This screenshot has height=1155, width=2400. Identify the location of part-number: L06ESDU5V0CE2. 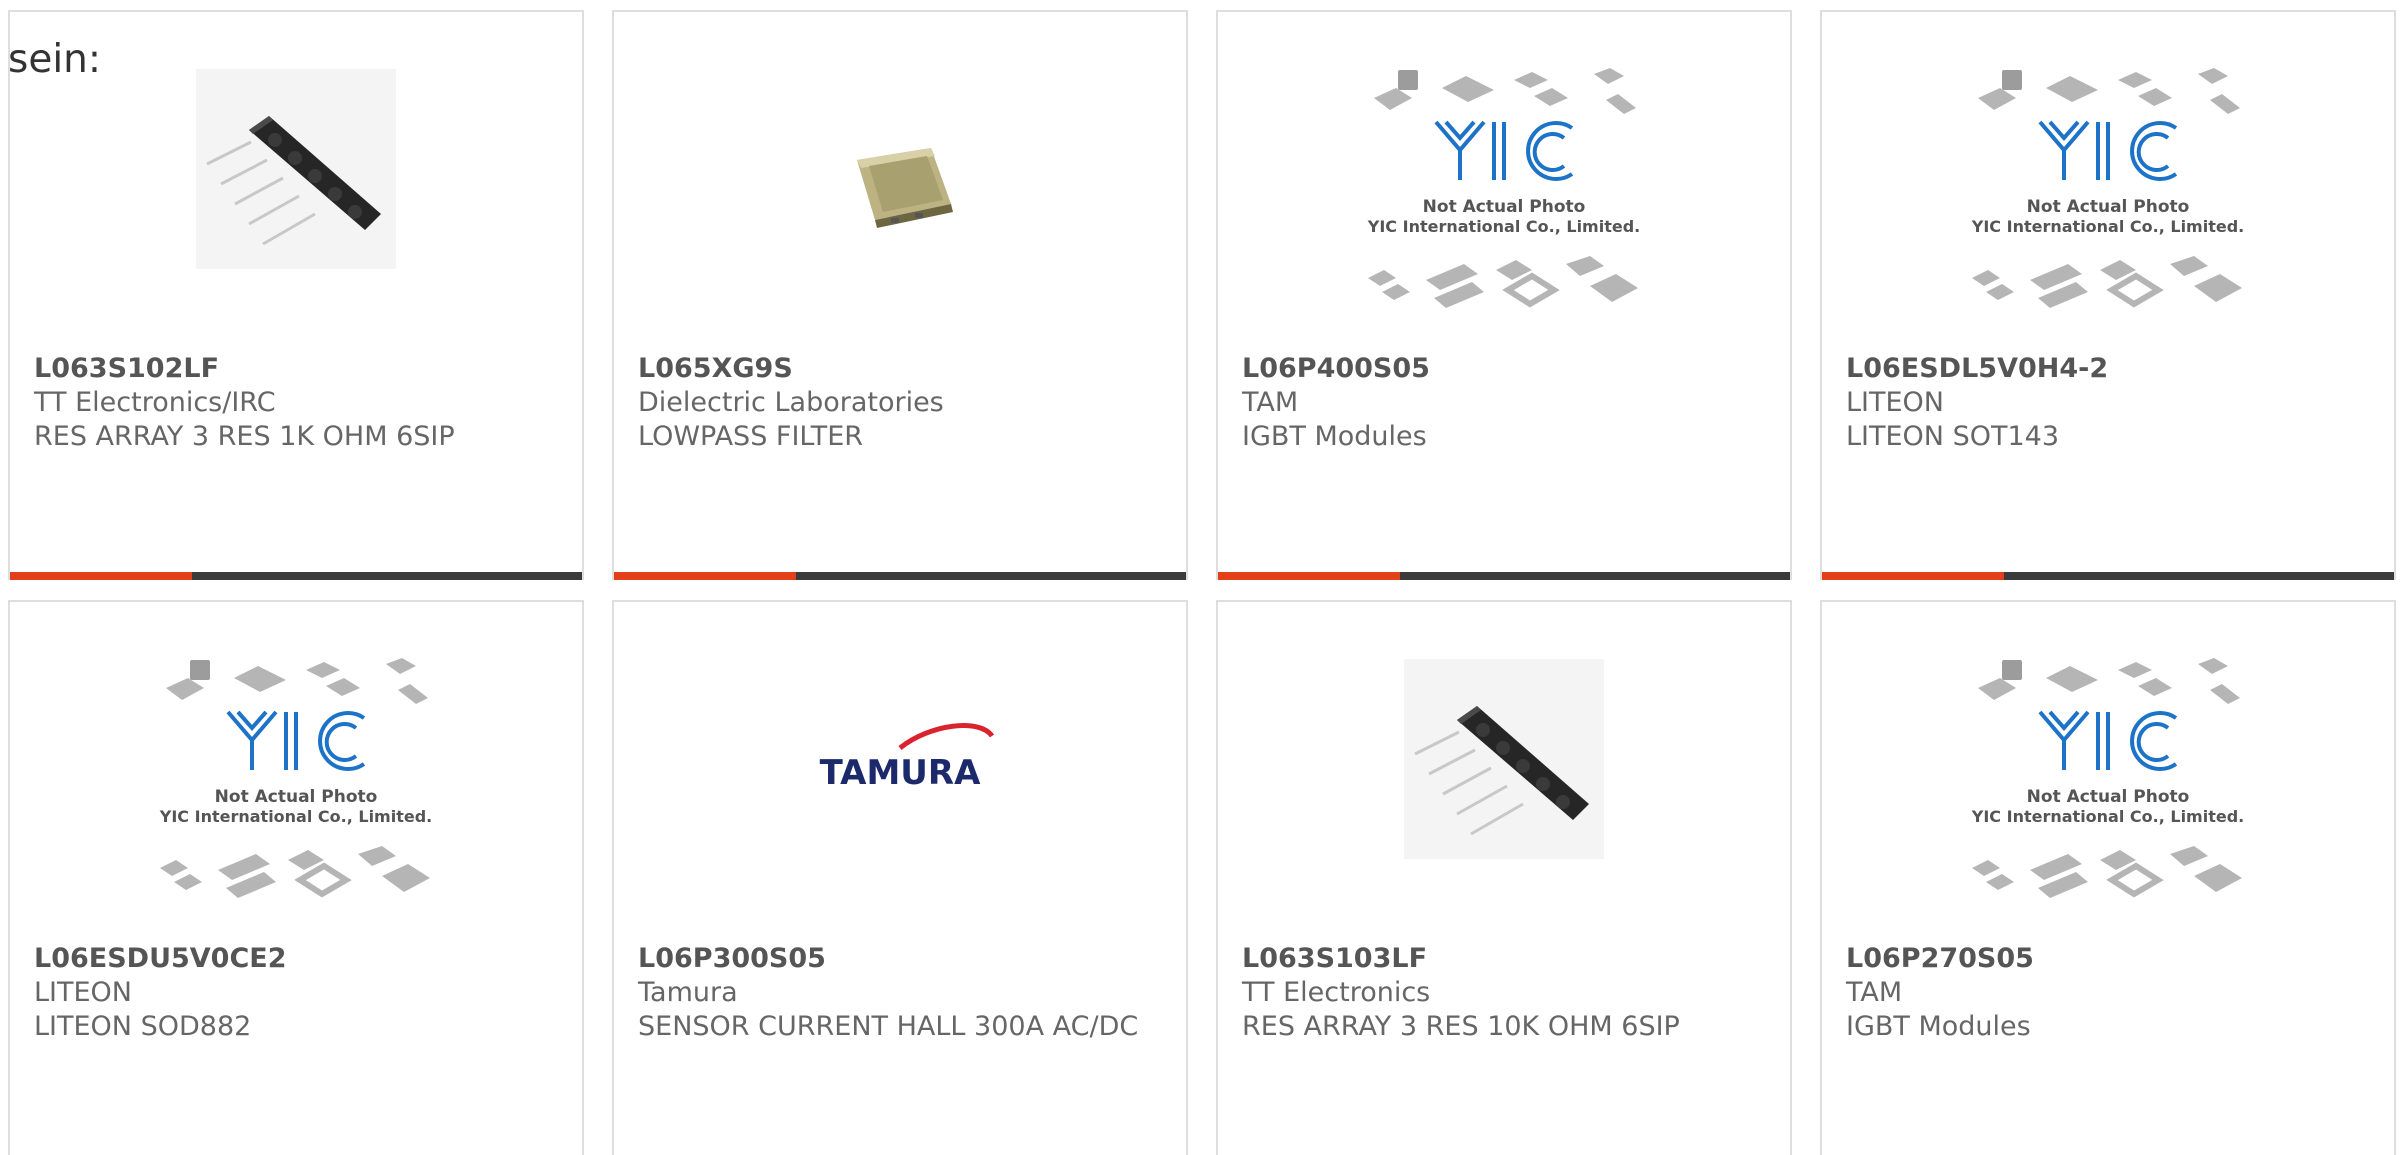
(298, 959).